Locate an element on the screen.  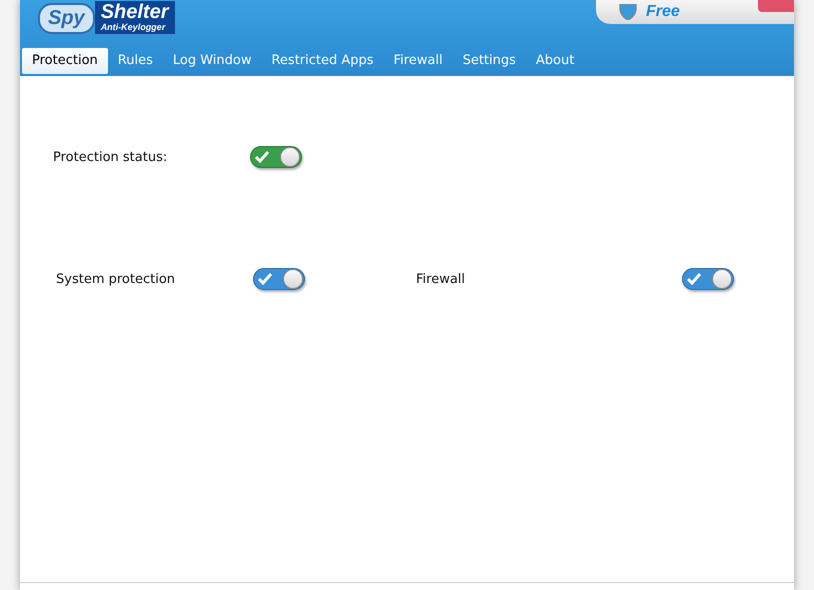
edition-label: Free is located at coordinates (663, 12).